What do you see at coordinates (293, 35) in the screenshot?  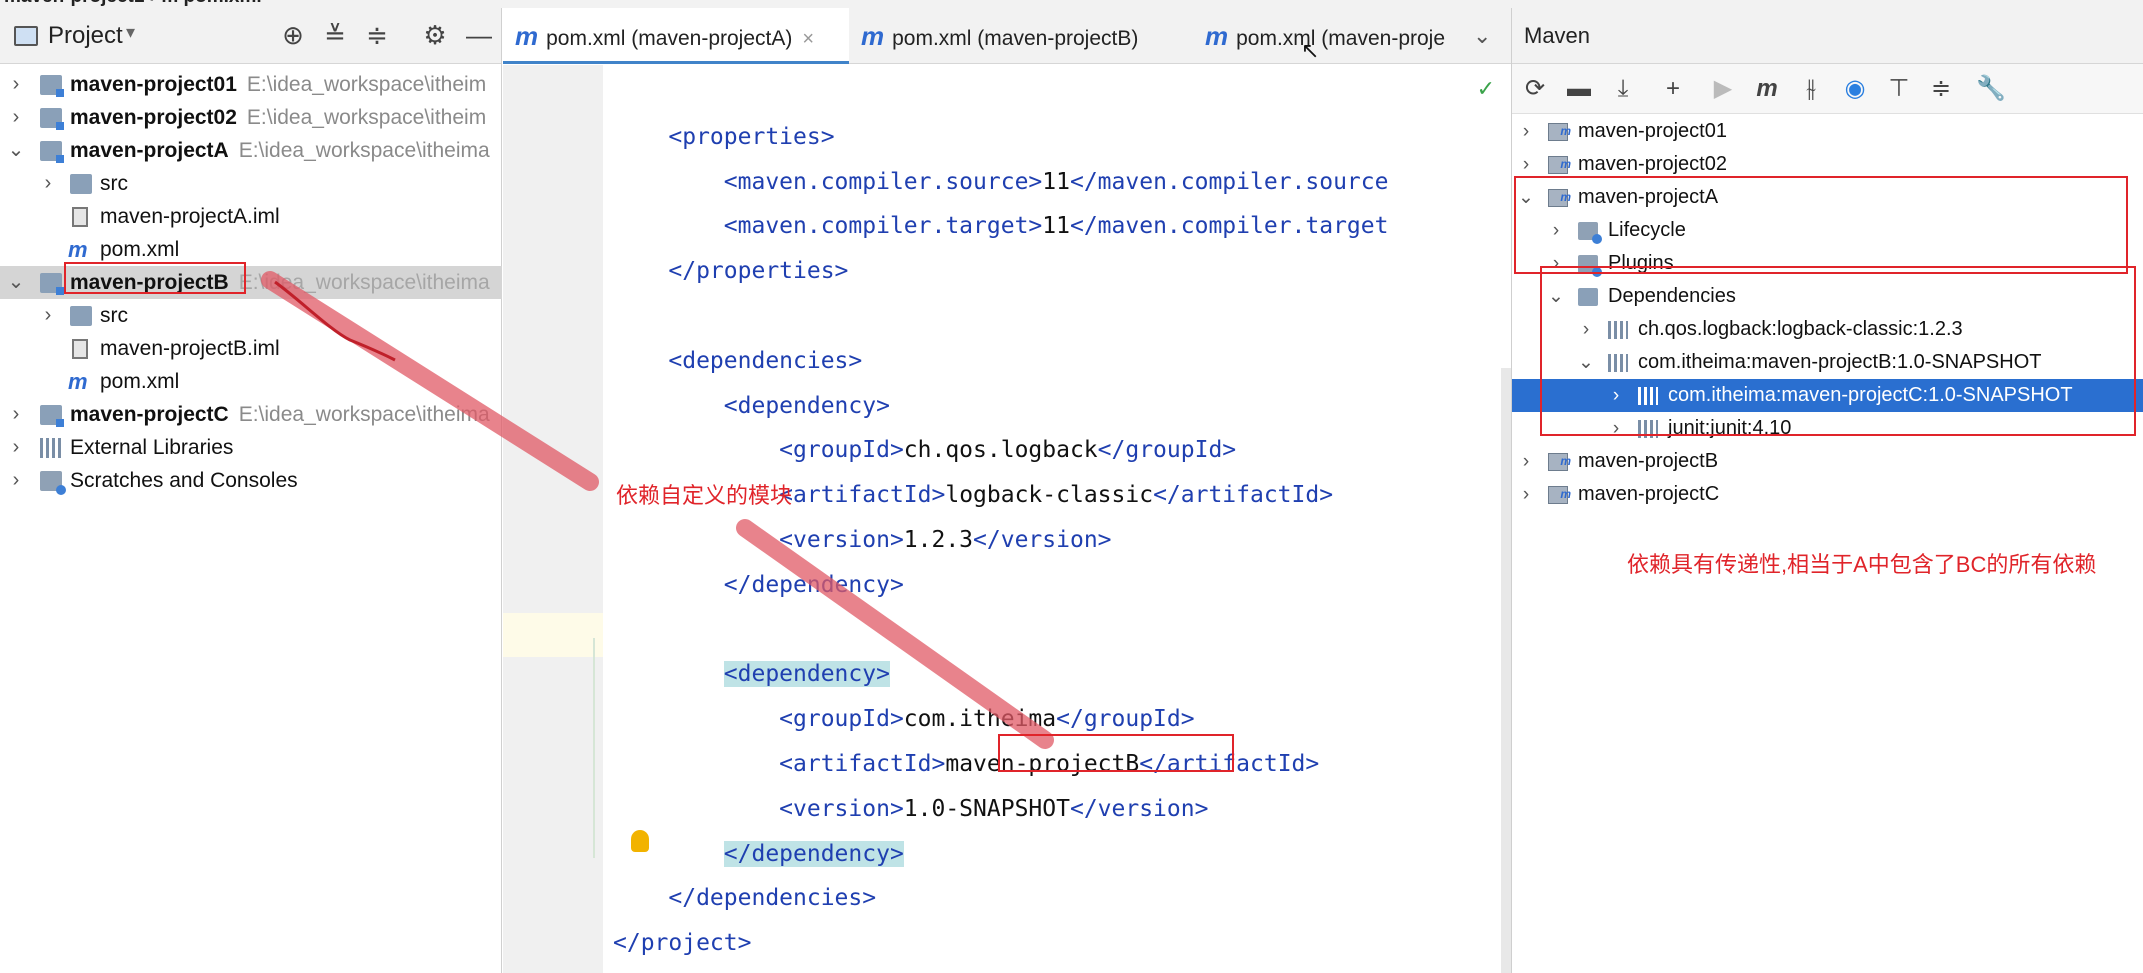 I see `locate-icon: ⊕` at bounding box center [293, 35].